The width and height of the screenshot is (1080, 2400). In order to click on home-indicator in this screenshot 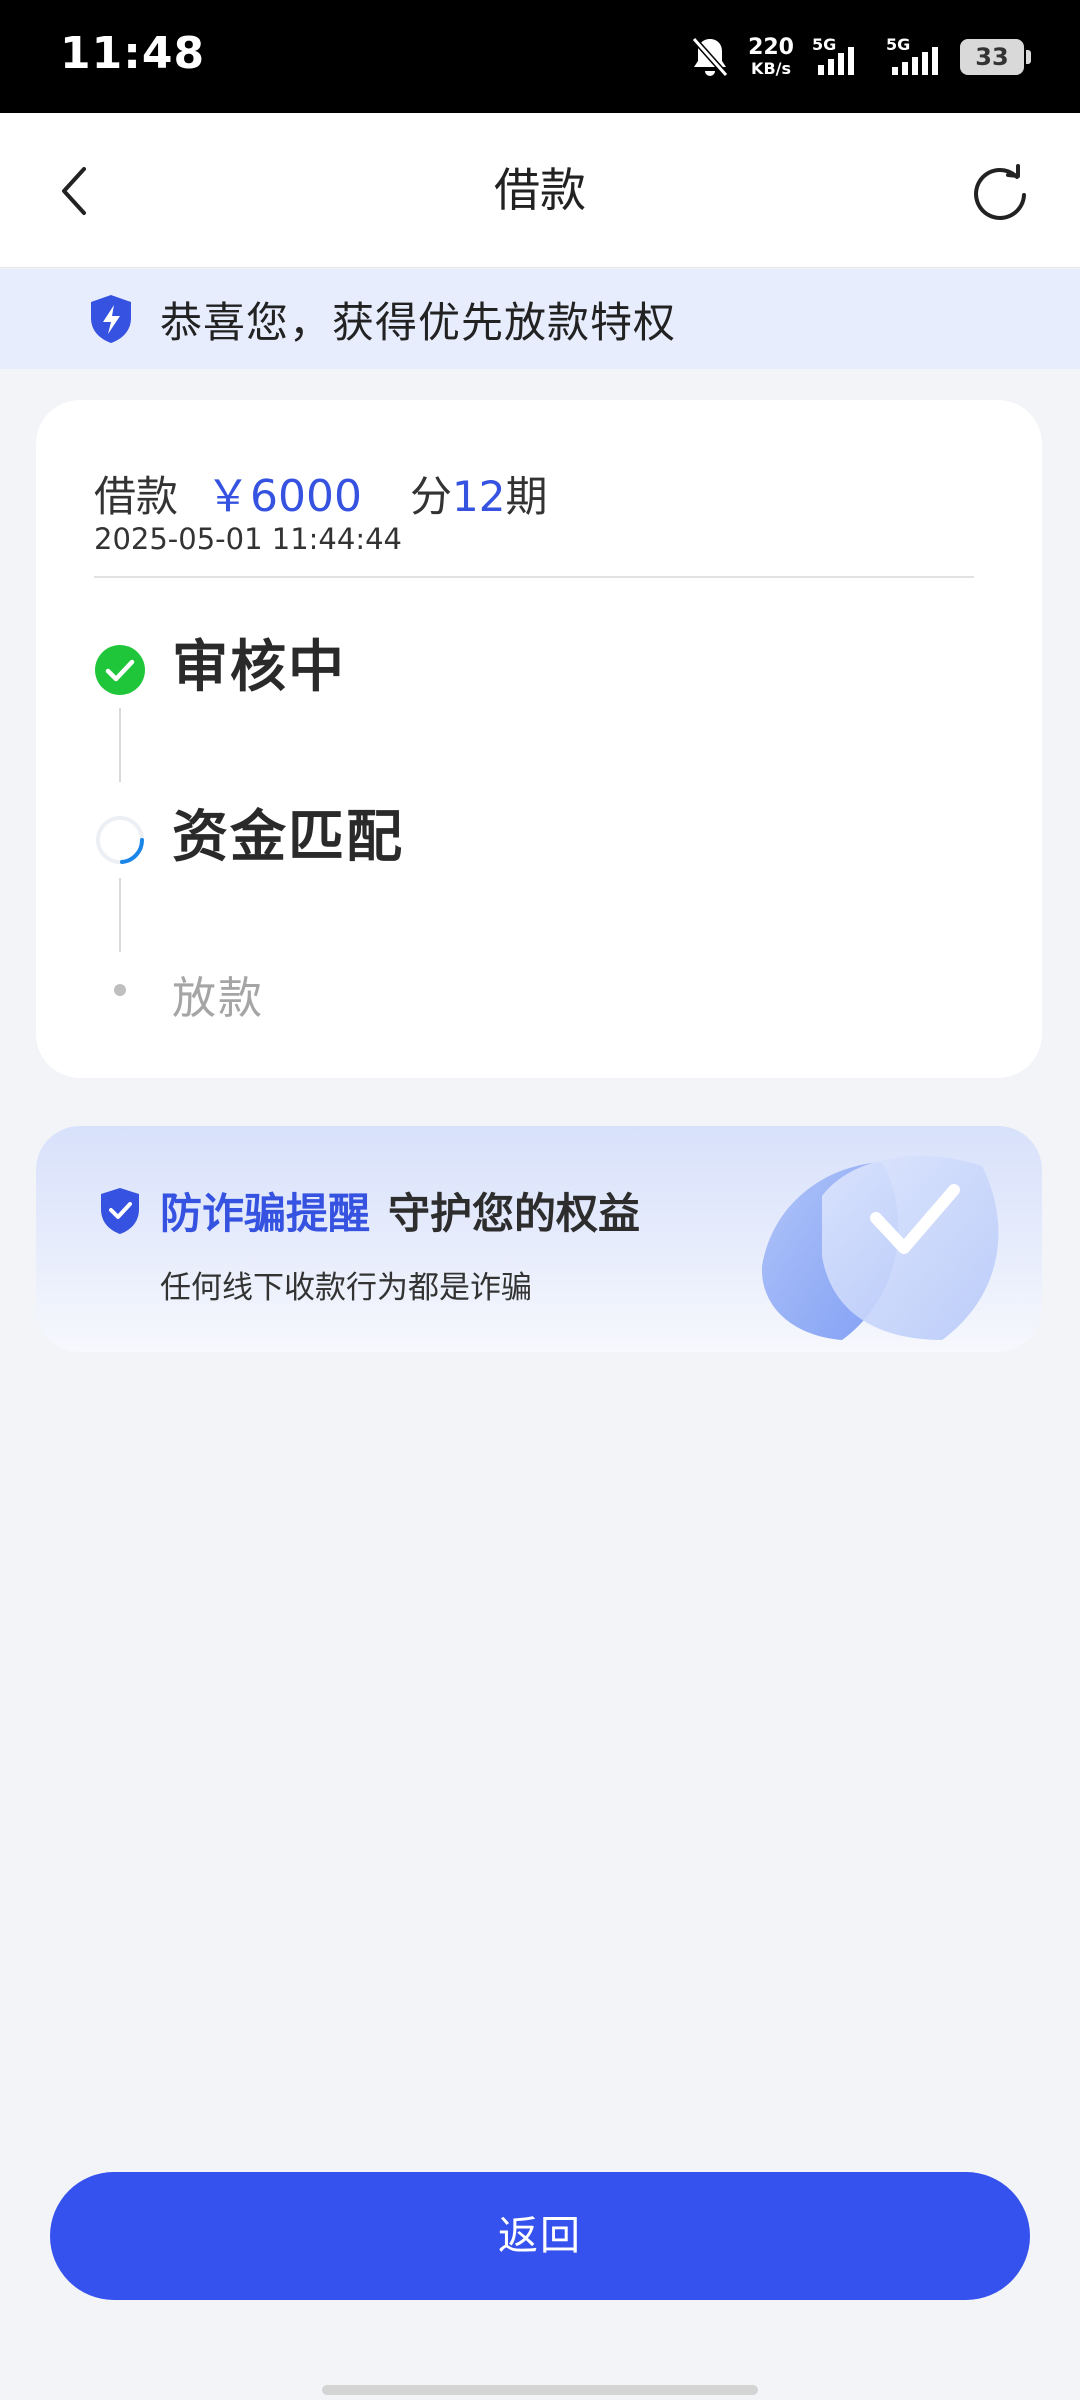, I will do `click(540, 2390)`.